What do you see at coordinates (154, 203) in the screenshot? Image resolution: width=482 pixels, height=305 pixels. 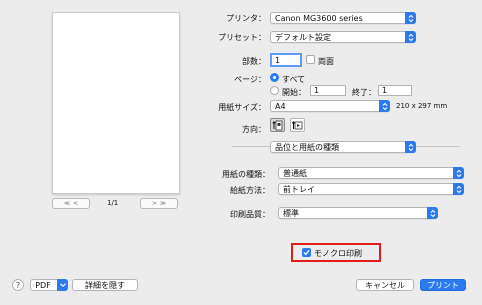 I see `next-page-label: >` at bounding box center [154, 203].